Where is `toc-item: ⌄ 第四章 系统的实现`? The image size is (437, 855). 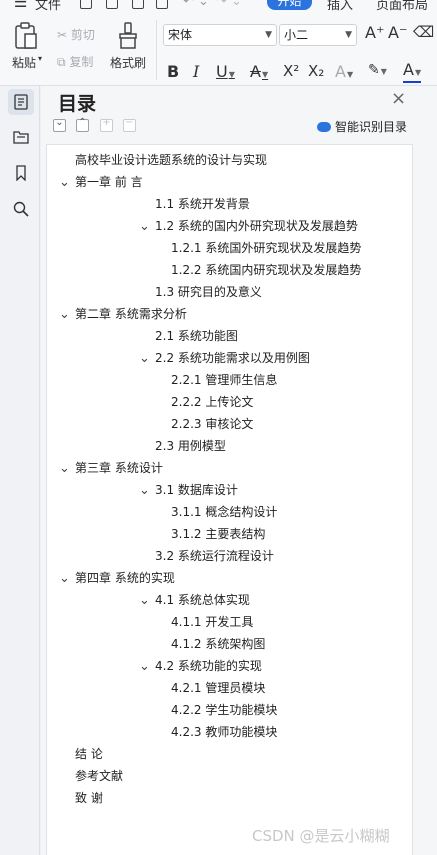
toc-item: ⌄ 第四章 系统的实现 is located at coordinates (117, 578).